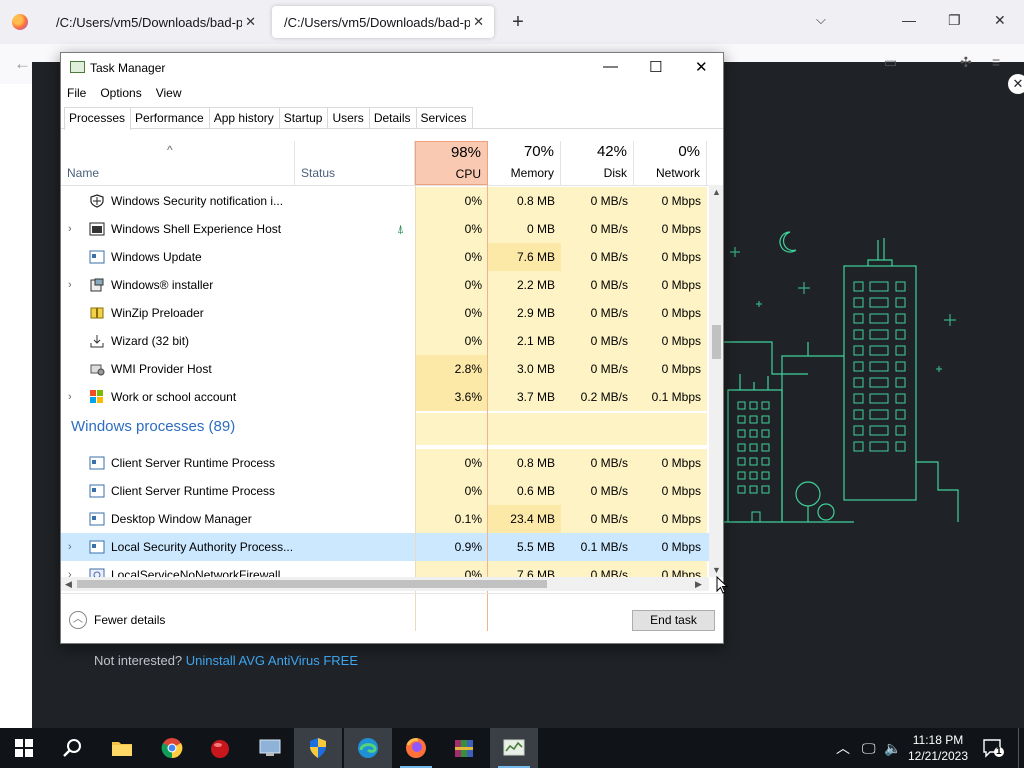  What do you see at coordinates (170, 150) in the screenshot?
I see `sort-caret-icon: ^` at bounding box center [170, 150].